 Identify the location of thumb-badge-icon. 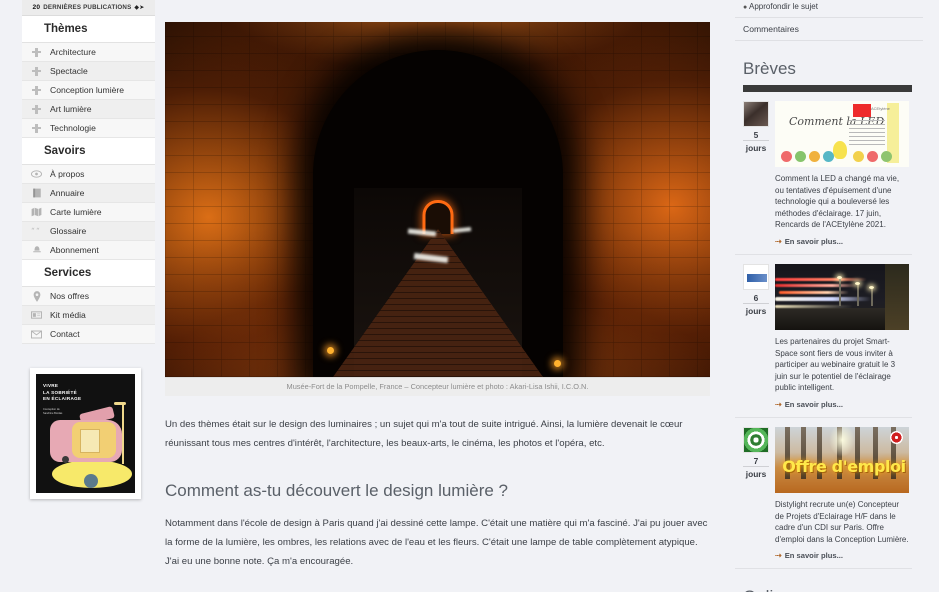
(896, 437).